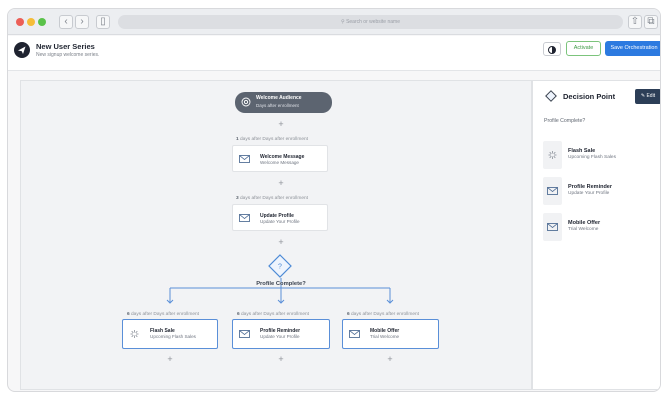 The width and height of the screenshot is (663, 395). I want to click on close-window-button, so click(20, 22).